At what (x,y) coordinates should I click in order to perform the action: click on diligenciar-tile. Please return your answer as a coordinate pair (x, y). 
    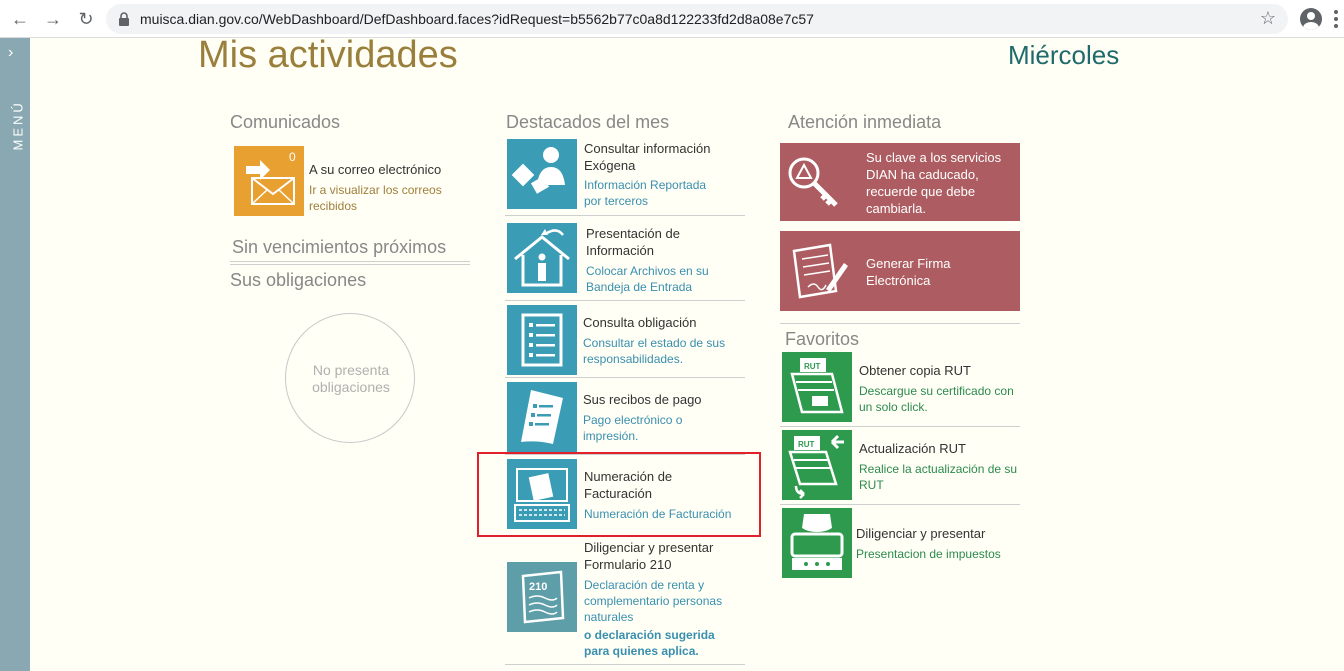
    Looking at the image, I should click on (817, 543).